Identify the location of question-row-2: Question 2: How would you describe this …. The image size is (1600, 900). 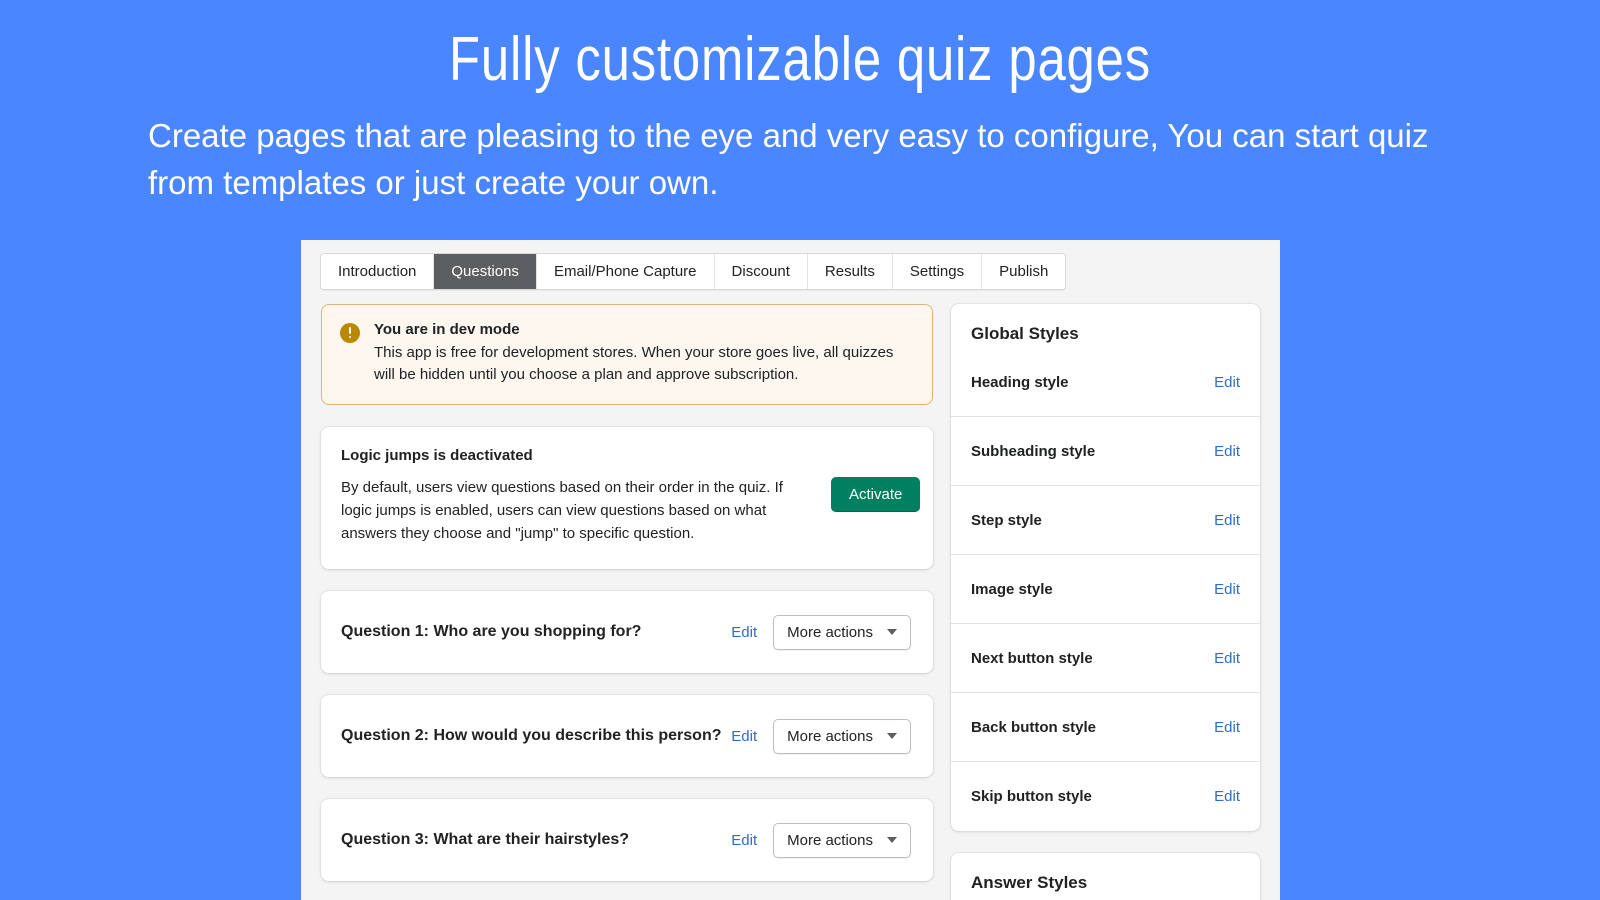
(627, 736).